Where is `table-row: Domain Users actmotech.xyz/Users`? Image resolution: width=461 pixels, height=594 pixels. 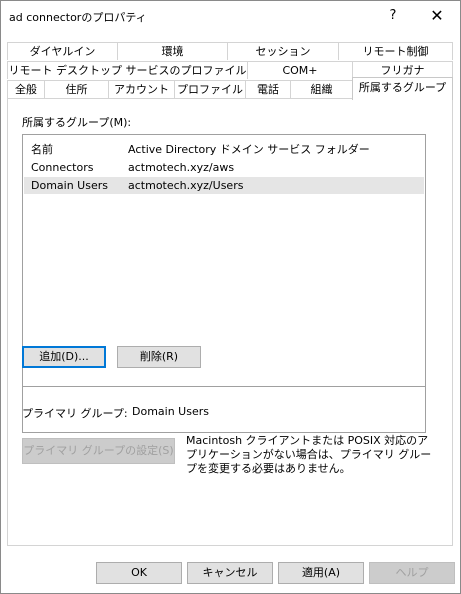 table-row: Domain Users actmotech.xyz/Users is located at coordinates (224, 185).